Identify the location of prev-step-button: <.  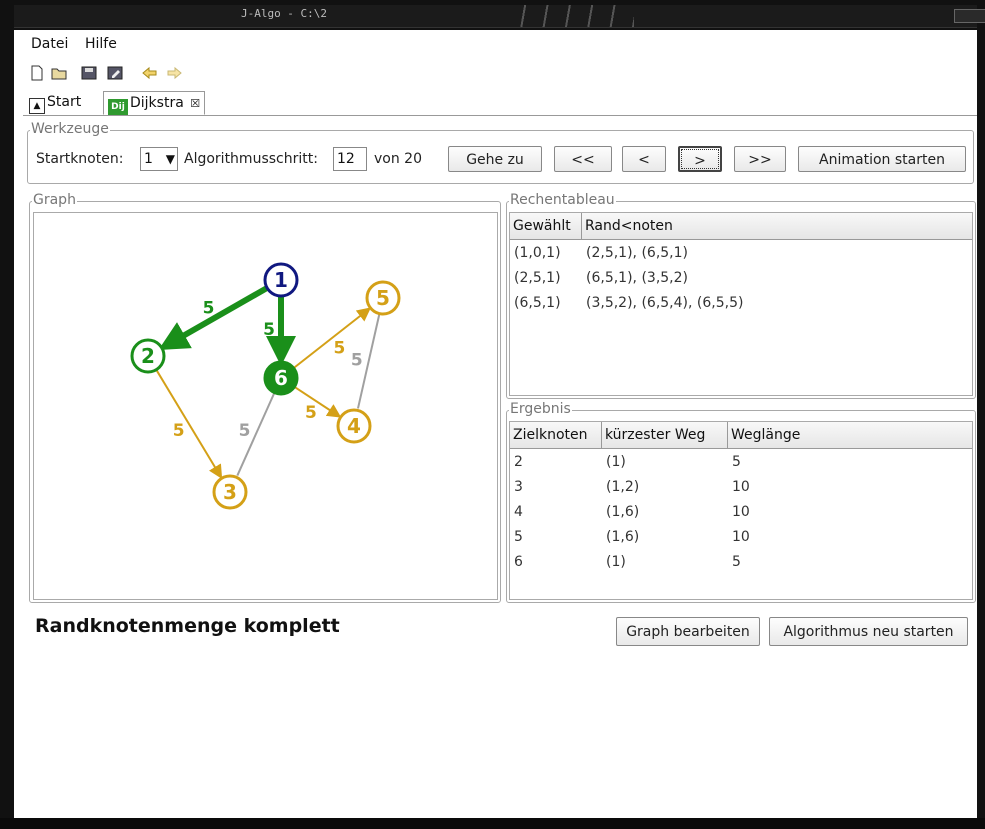
(644, 159).